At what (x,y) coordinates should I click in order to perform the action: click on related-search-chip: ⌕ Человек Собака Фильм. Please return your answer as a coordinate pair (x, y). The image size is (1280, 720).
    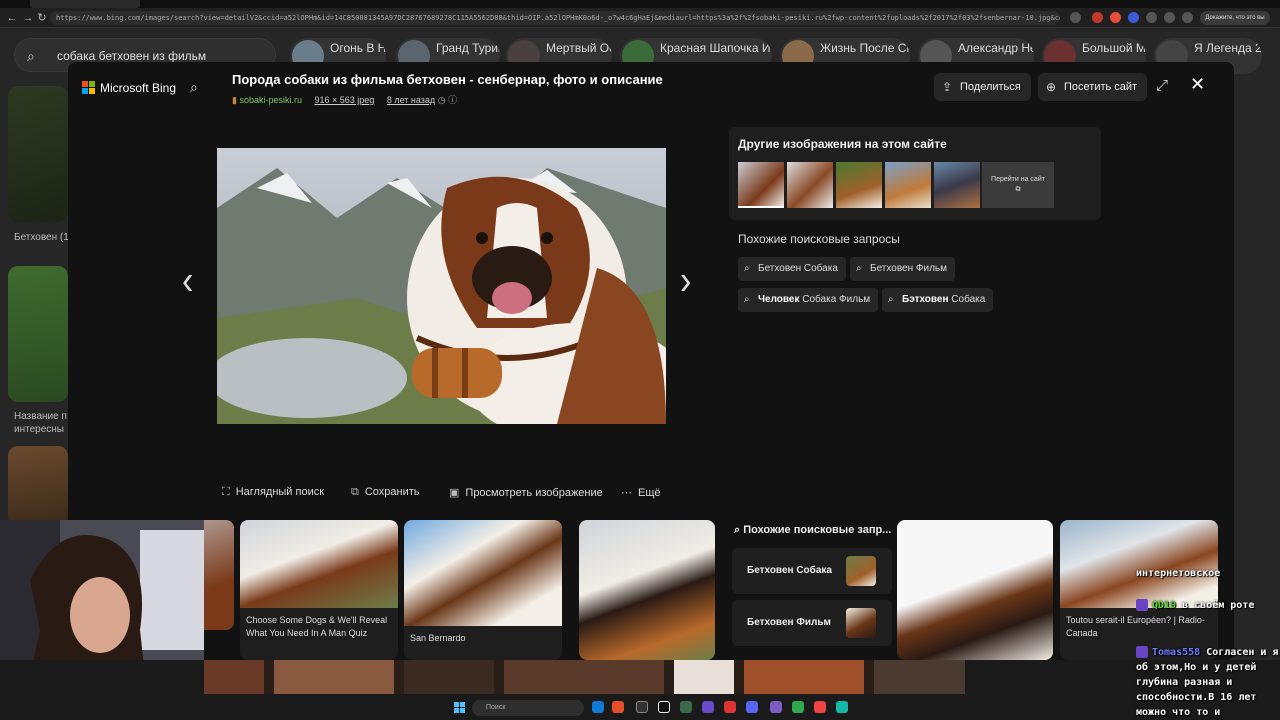
    Looking at the image, I should click on (808, 300).